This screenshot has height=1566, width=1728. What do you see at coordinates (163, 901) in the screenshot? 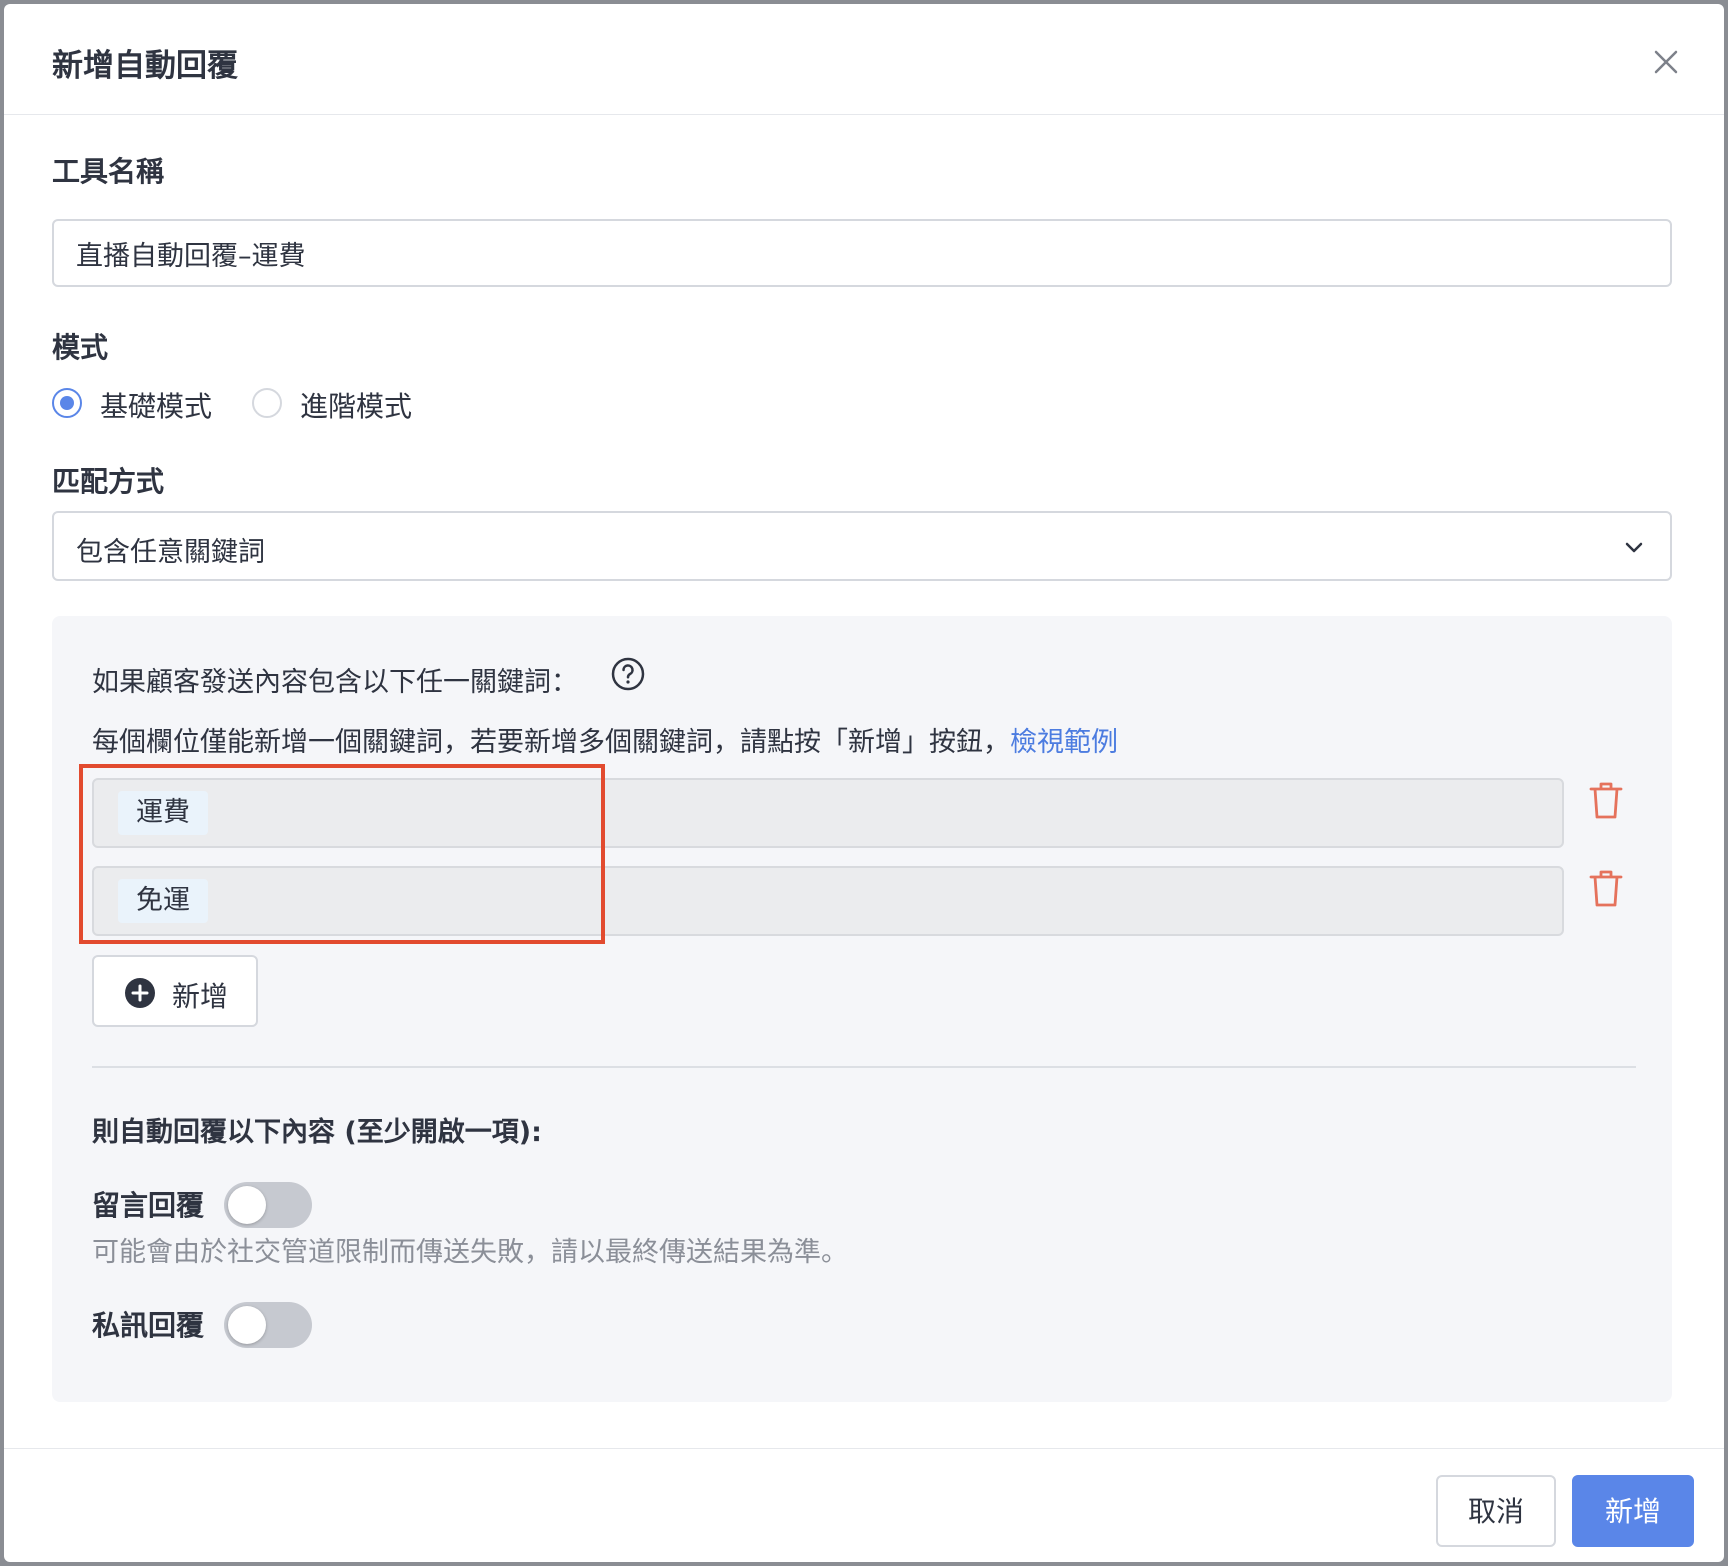
I see `keyword-tag: 免運` at bounding box center [163, 901].